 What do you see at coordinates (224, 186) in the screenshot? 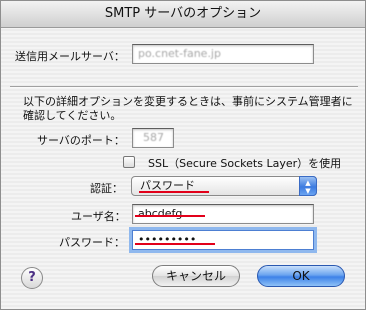
I see `auth-select: パスワード ▲ ▼` at bounding box center [224, 186].